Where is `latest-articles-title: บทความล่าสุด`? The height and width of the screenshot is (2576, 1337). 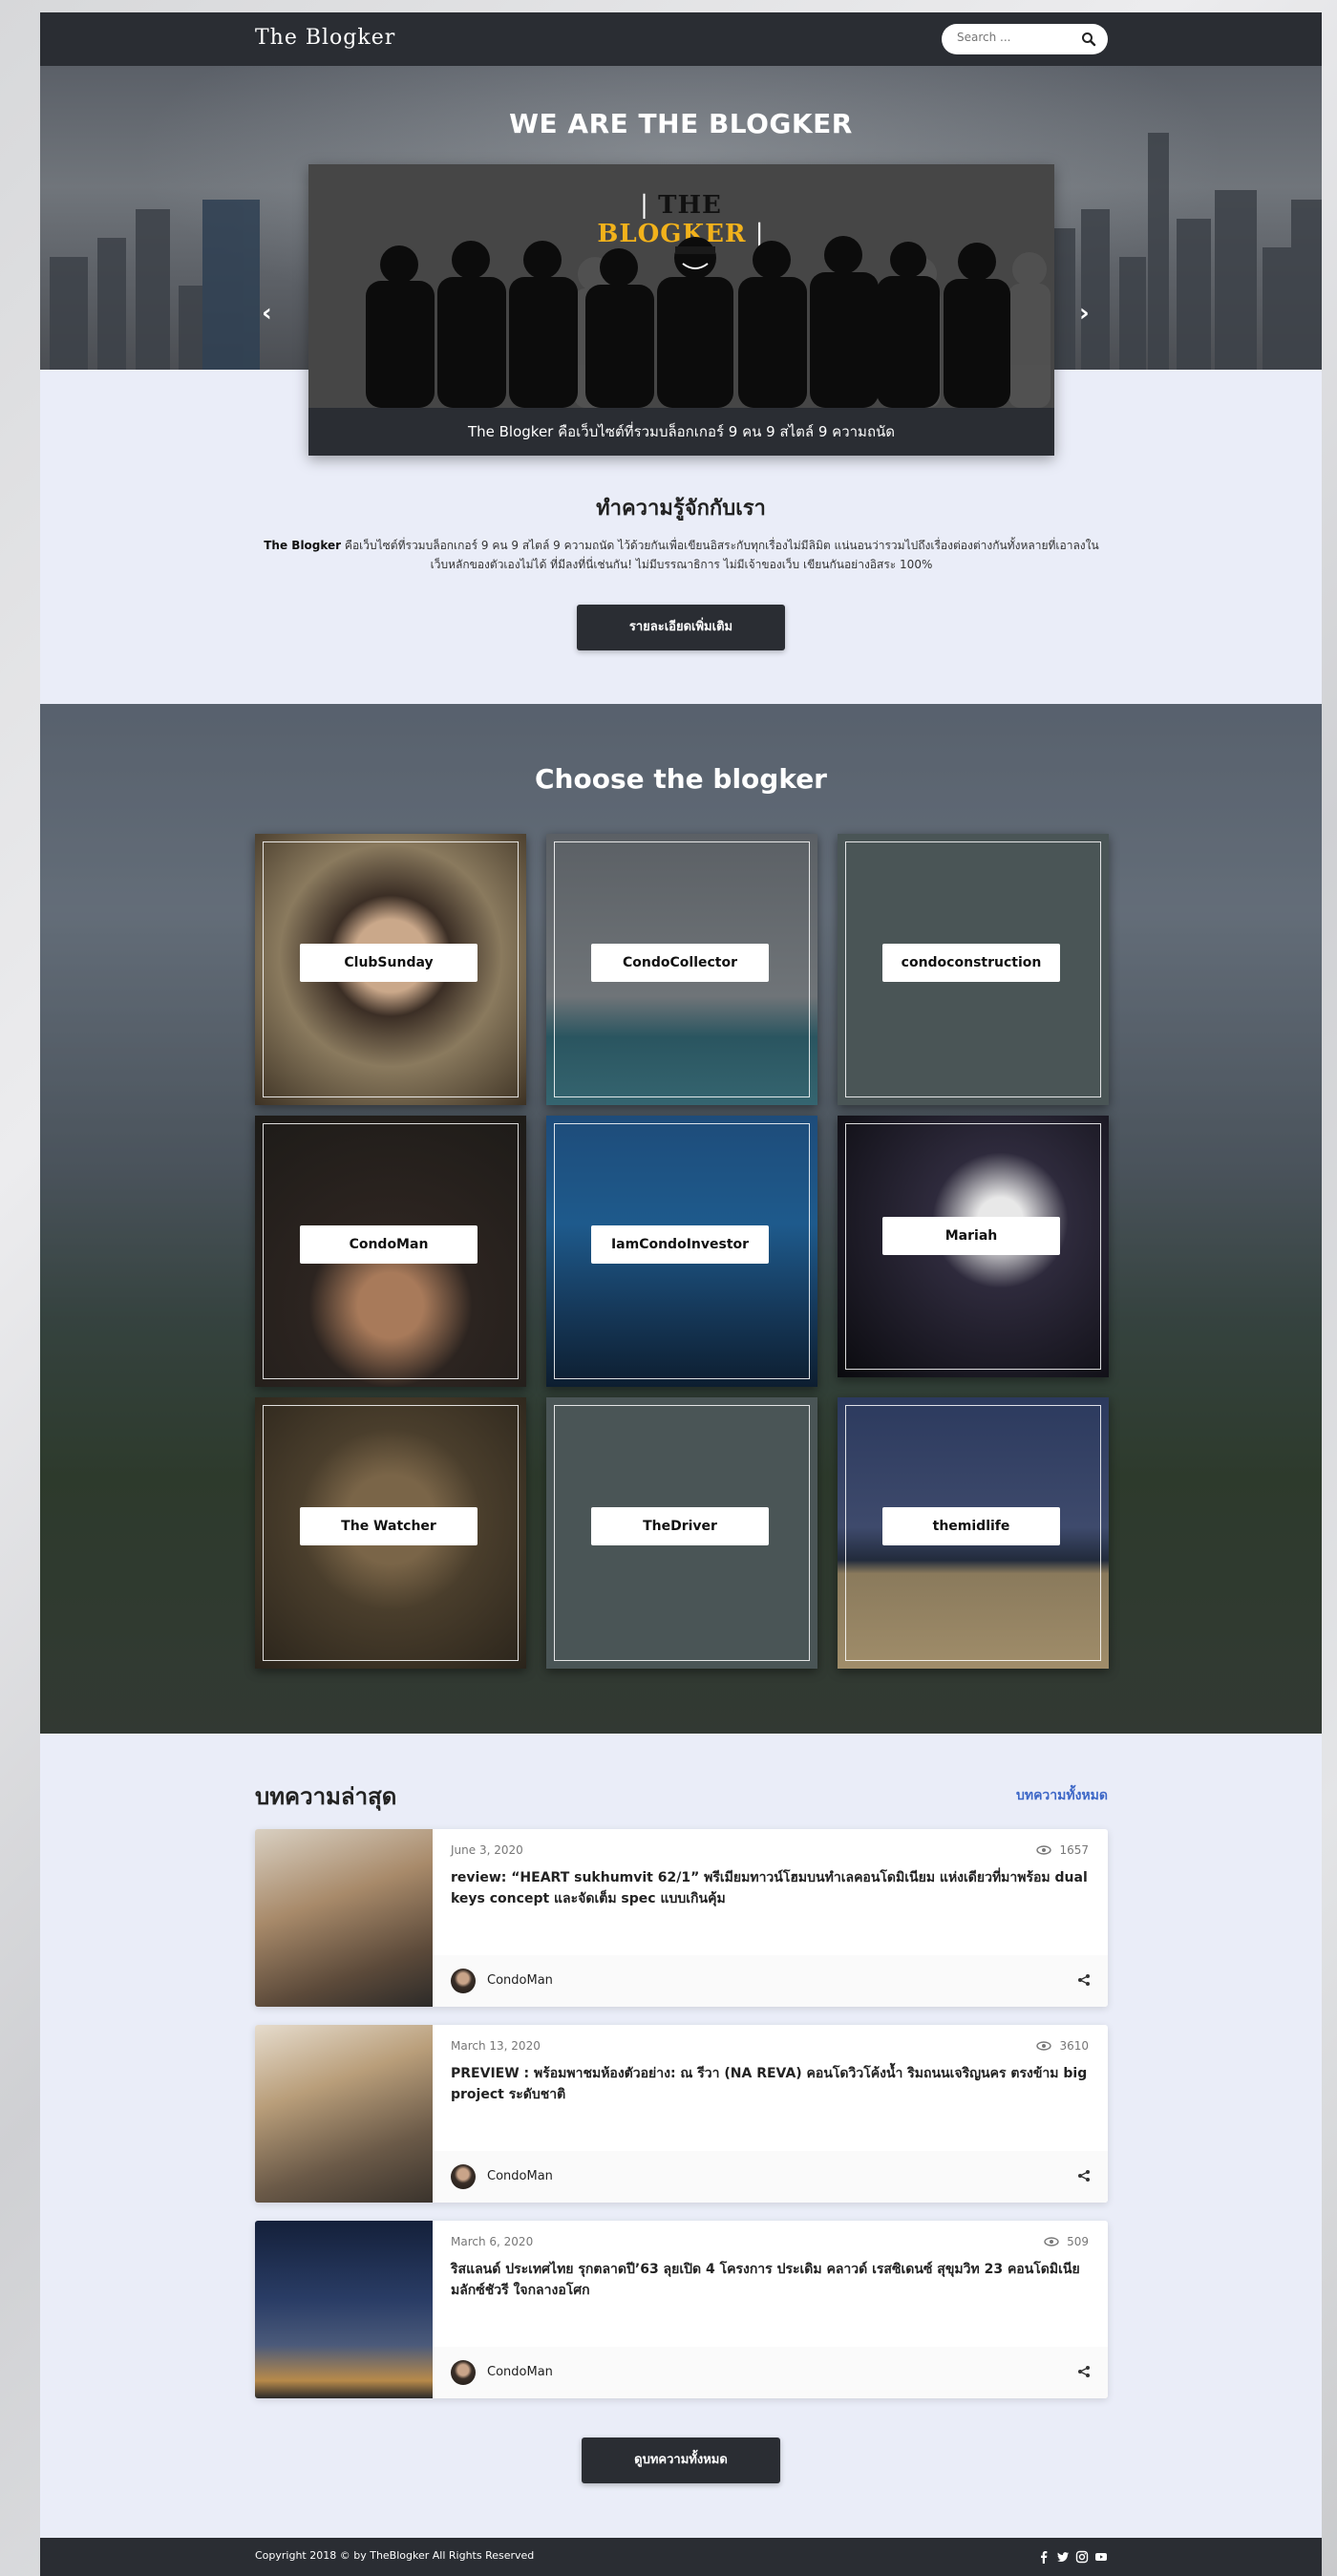
latest-articles-title: บทความล่าสุด is located at coordinates (326, 1796).